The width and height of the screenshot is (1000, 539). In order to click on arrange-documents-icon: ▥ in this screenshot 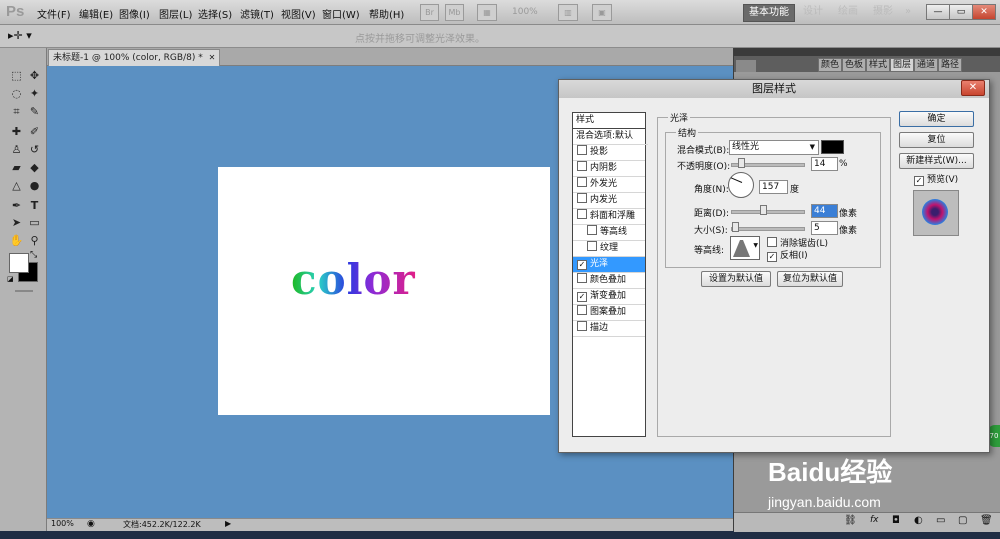, I will do `click(568, 12)`.